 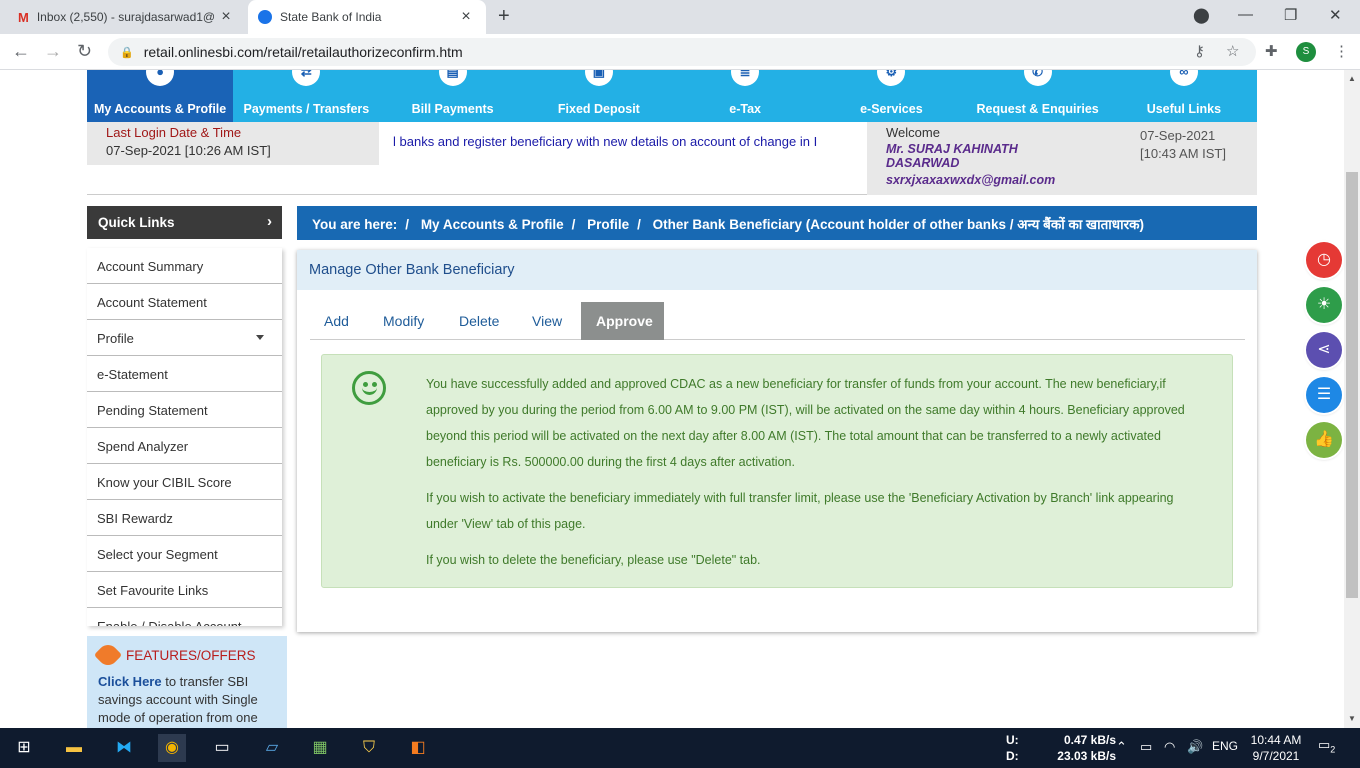 I want to click on browser-tab-gmail: M Inbox (2,550) - surajdasarwad1@ ×, so click(x=127, y=17).